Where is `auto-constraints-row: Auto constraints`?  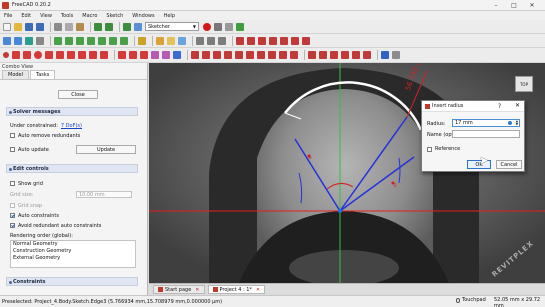 auto-constraints-row: Auto constraints is located at coordinates (34, 215).